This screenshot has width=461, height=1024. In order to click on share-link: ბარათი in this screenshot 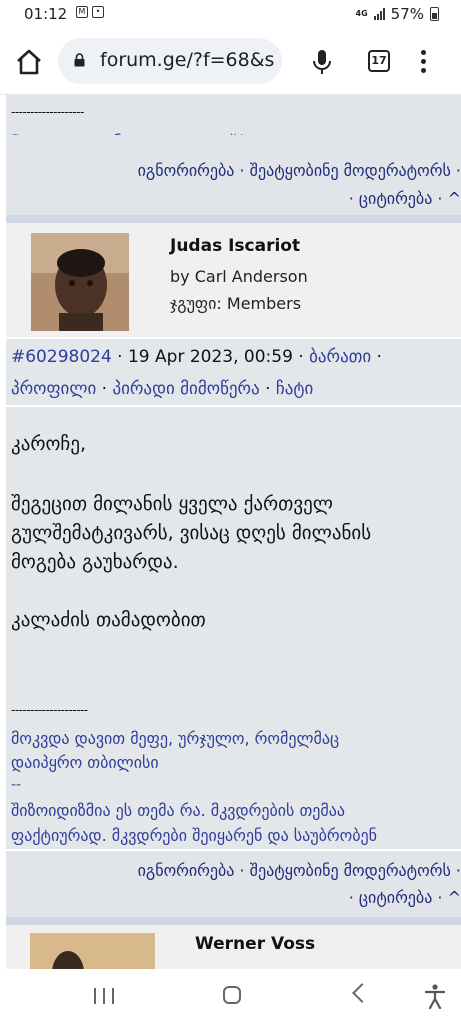, I will do `click(340, 357)`.